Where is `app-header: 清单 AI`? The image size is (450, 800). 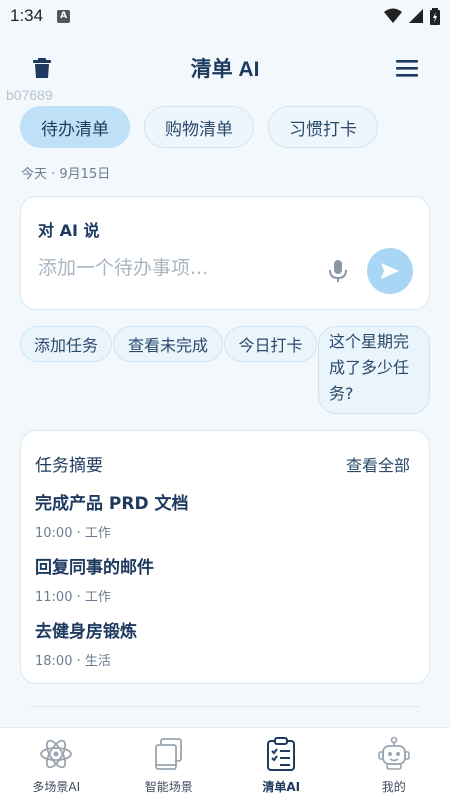 app-header: 清单 AI is located at coordinates (225, 68).